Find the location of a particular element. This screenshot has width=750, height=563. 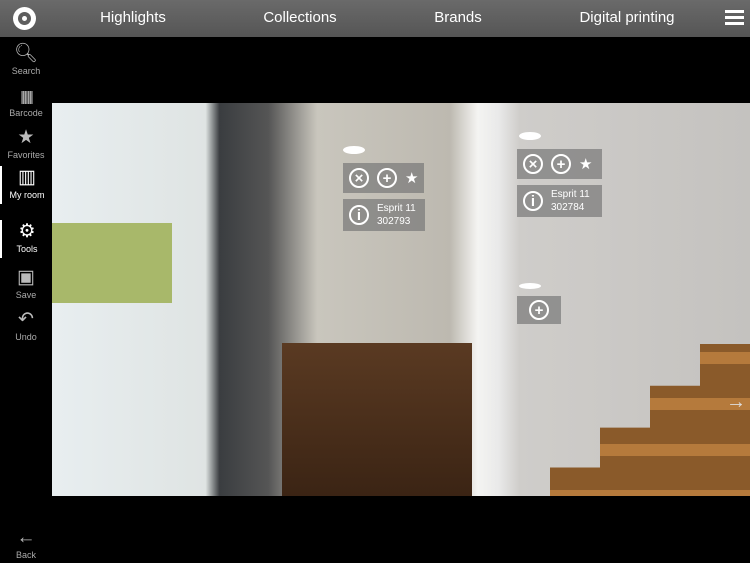

back-button: ← Back is located at coordinates (26, 543).